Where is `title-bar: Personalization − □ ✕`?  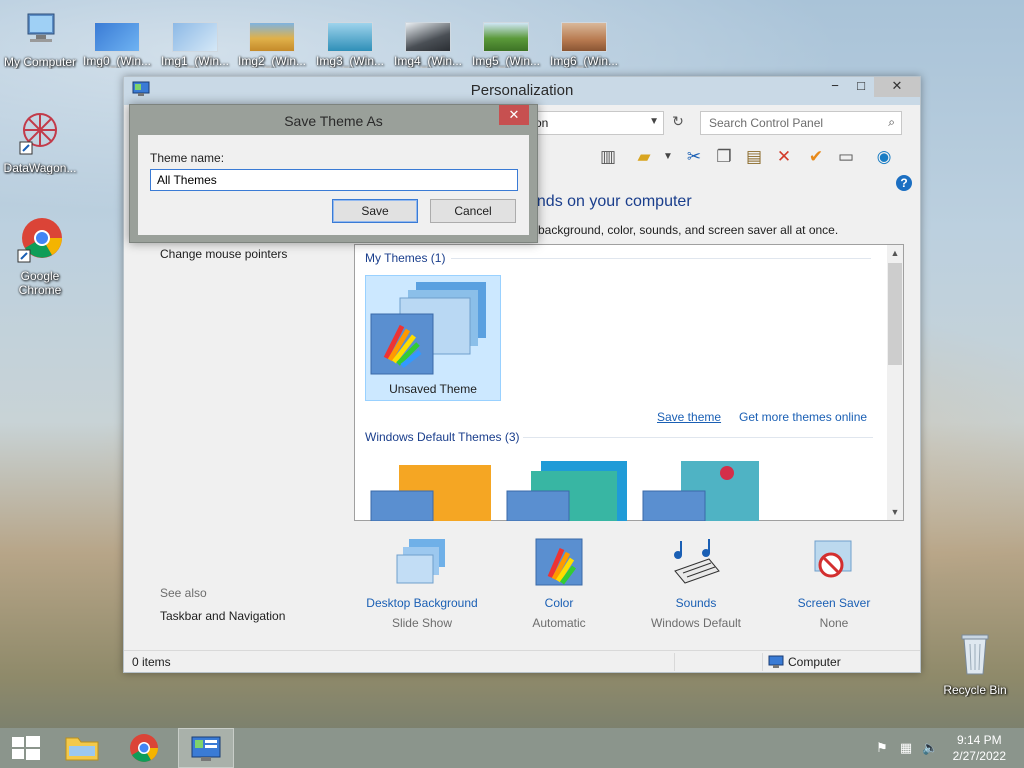
title-bar: Personalization − □ ✕ is located at coordinates (522, 91).